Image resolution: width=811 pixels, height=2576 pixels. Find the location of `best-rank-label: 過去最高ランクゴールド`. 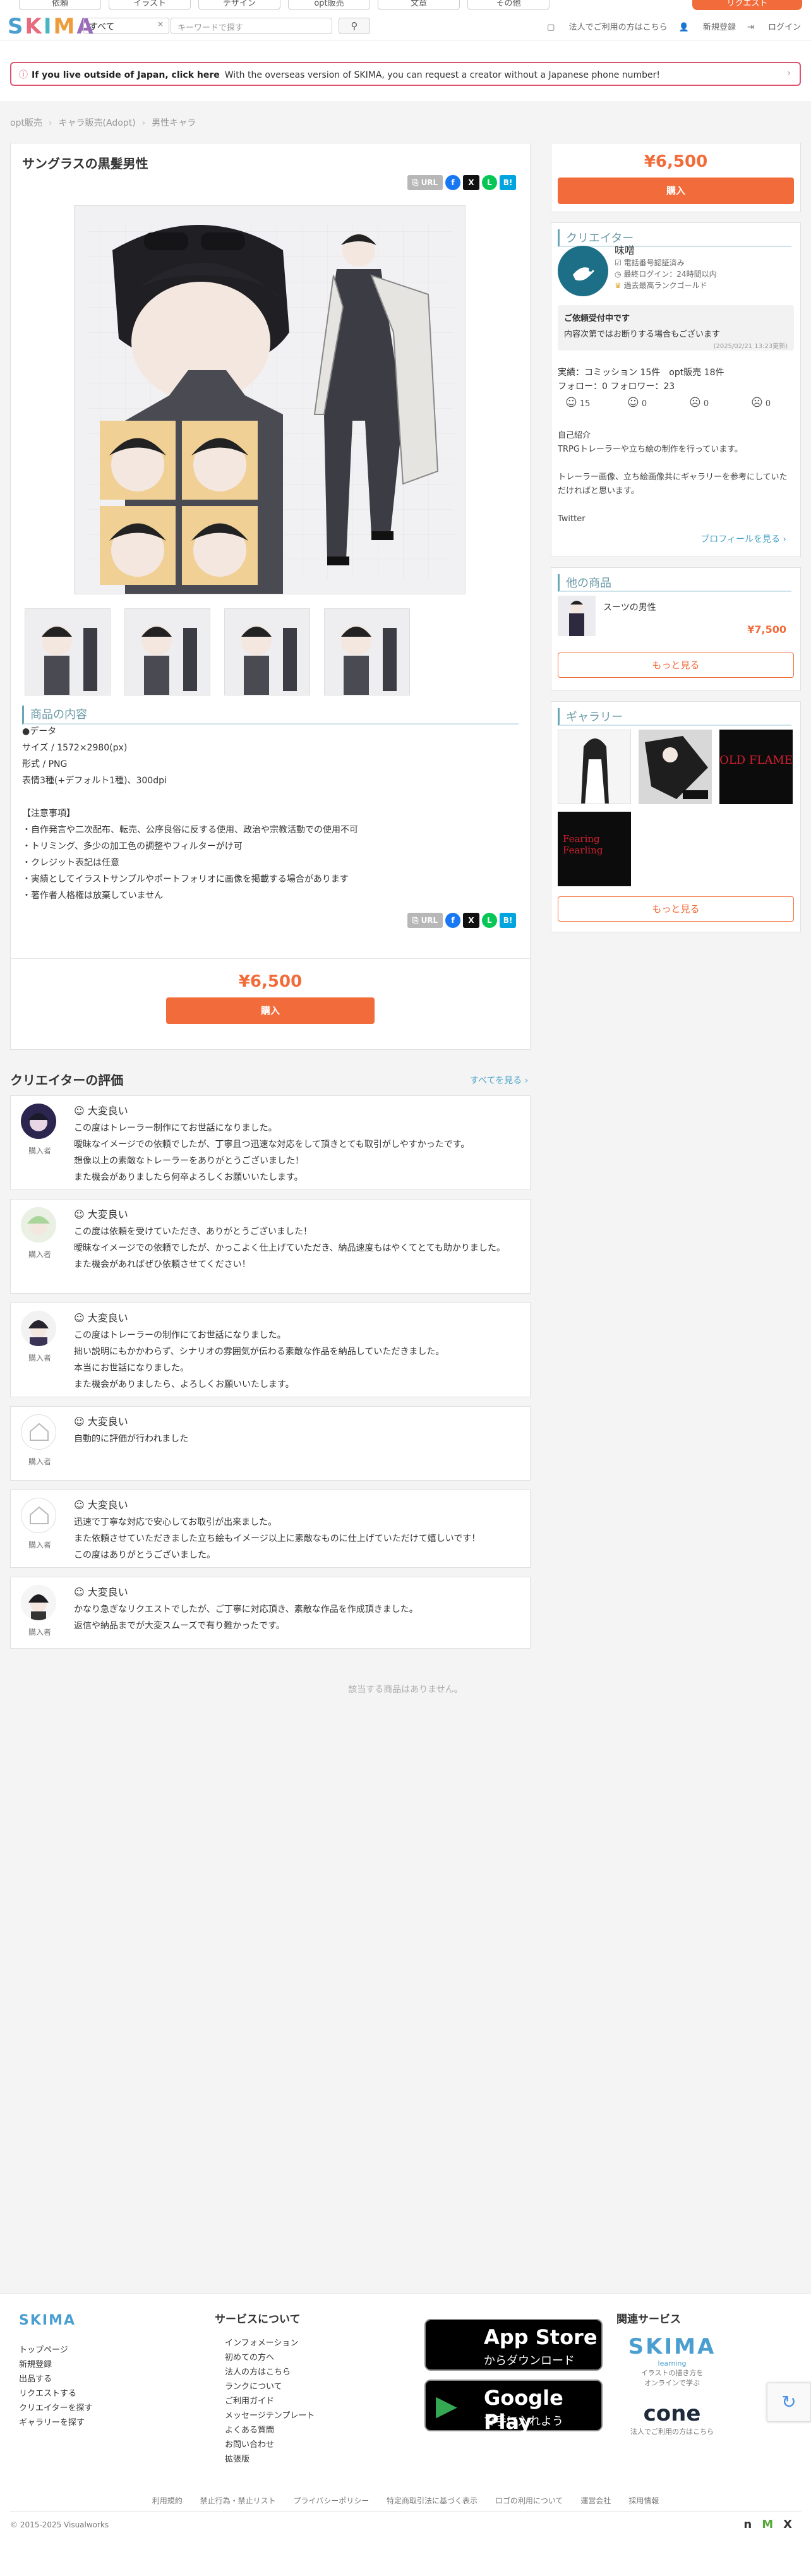

best-rank-label: 過去最高ランクゴールド is located at coordinates (665, 285).